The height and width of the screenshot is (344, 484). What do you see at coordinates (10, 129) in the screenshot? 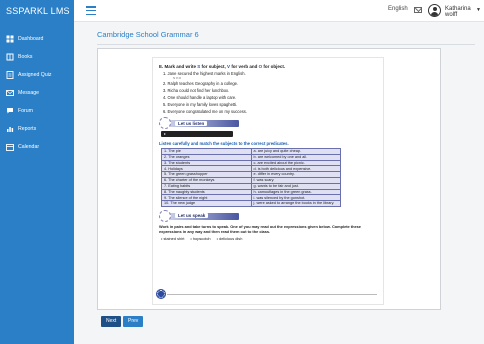
I see `reports-icon` at bounding box center [10, 129].